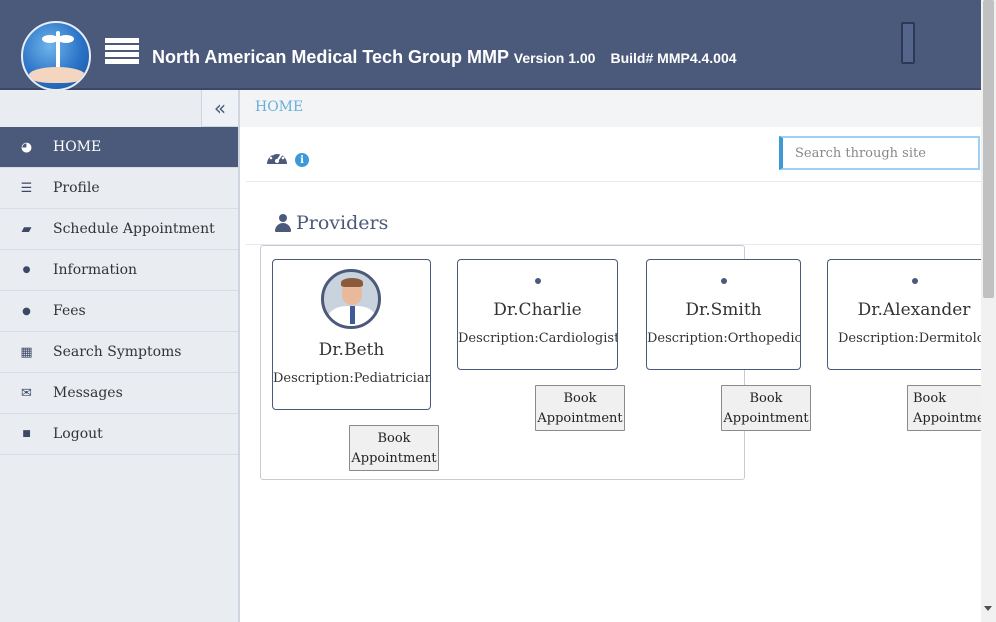  Describe the element at coordinates (908, 43) in the screenshot. I see `header-toggle-button` at that location.